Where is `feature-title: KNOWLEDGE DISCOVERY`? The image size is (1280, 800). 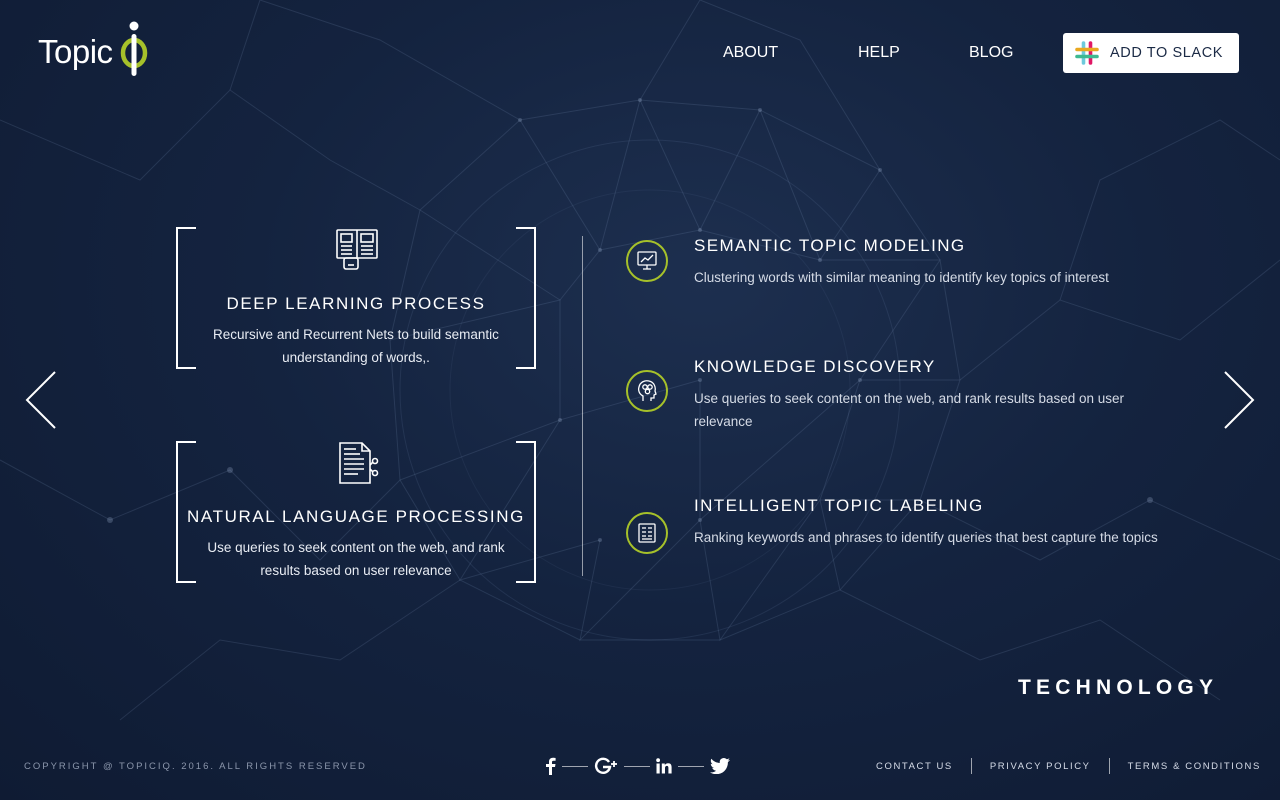
feature-title: KNOWLEDGE DISCOVERY is located at coordinates (815, 366).